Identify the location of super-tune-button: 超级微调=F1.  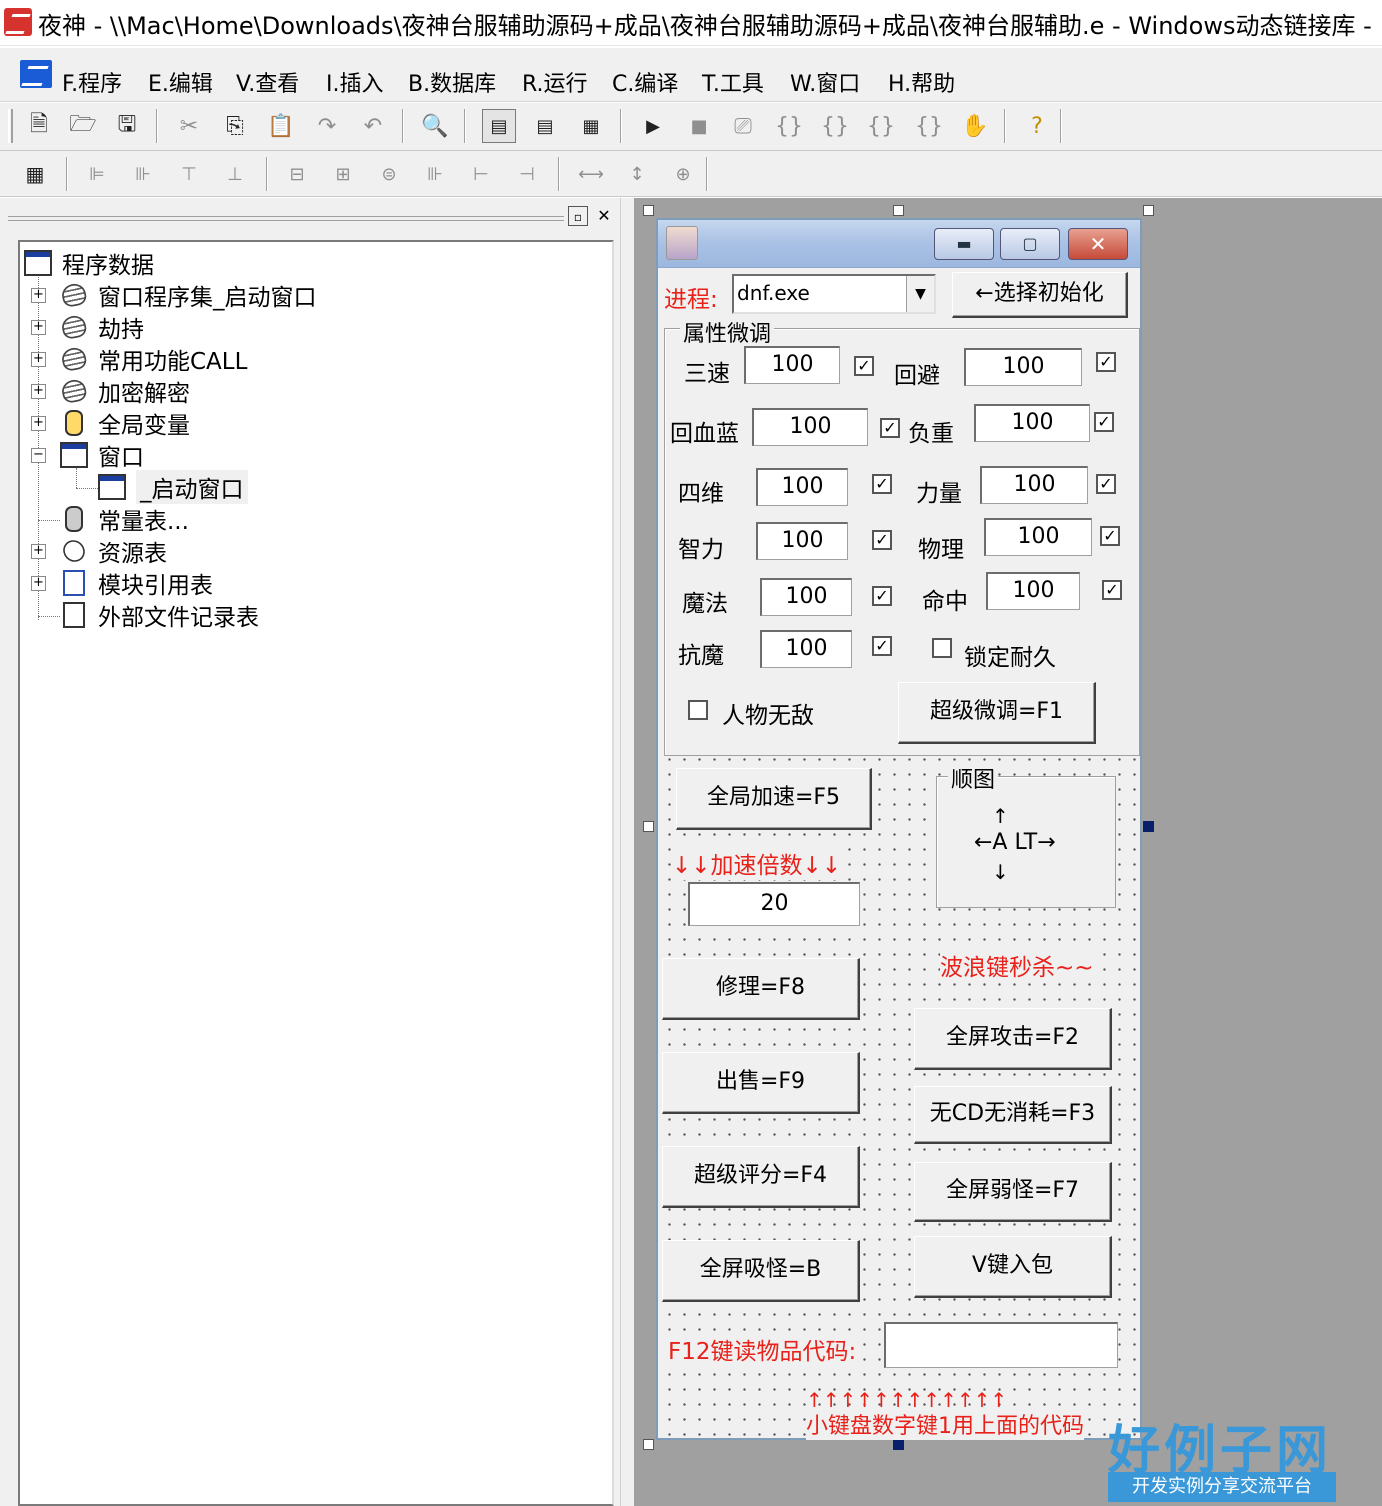
(997, 713).